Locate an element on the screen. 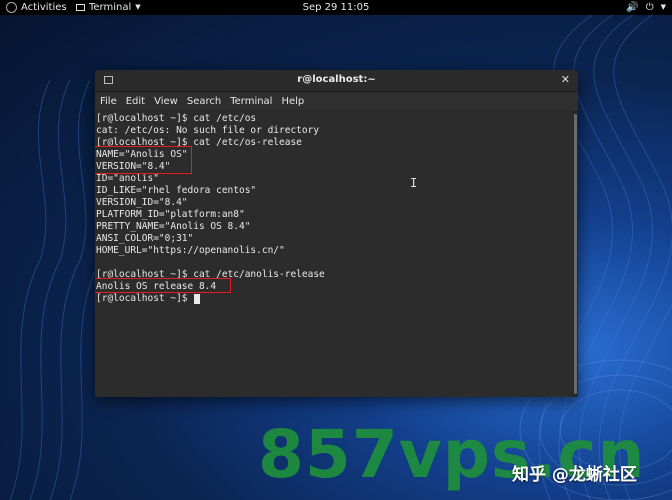  terminal-line: ANSI_COLOR="0;31" is located at coordinates (145, 238).